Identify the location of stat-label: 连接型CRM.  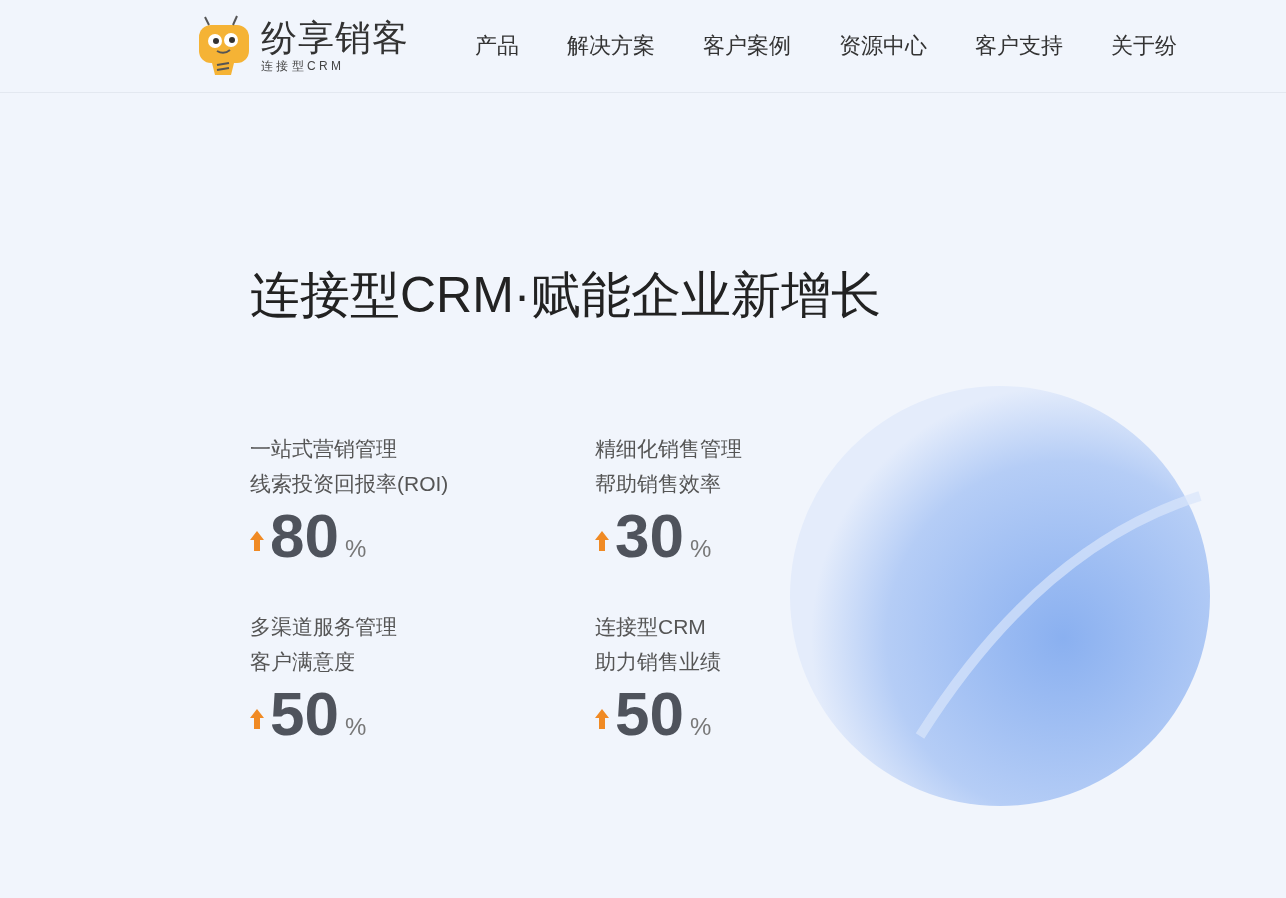
(651, 627).